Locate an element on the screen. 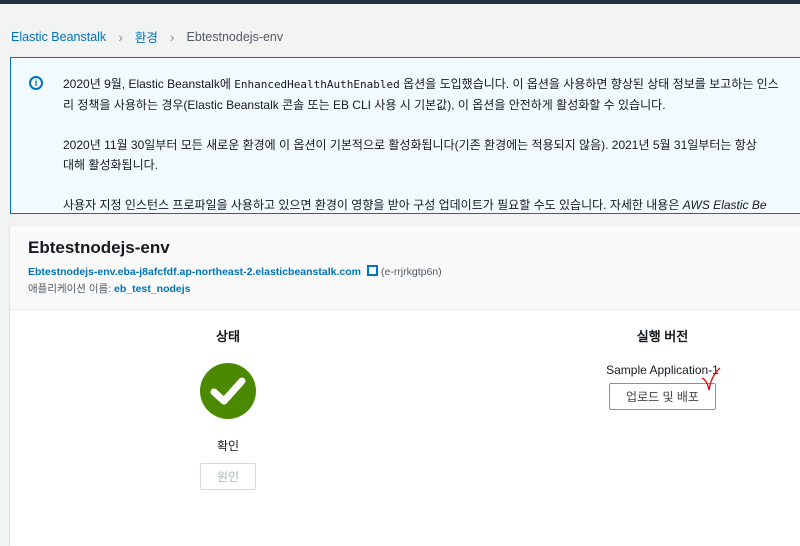 The height and width of the screenshot is (546, 800). breadcrumb-elastic-beanstalk: Elastic Beanstalk is located at coordinates (58, 37).